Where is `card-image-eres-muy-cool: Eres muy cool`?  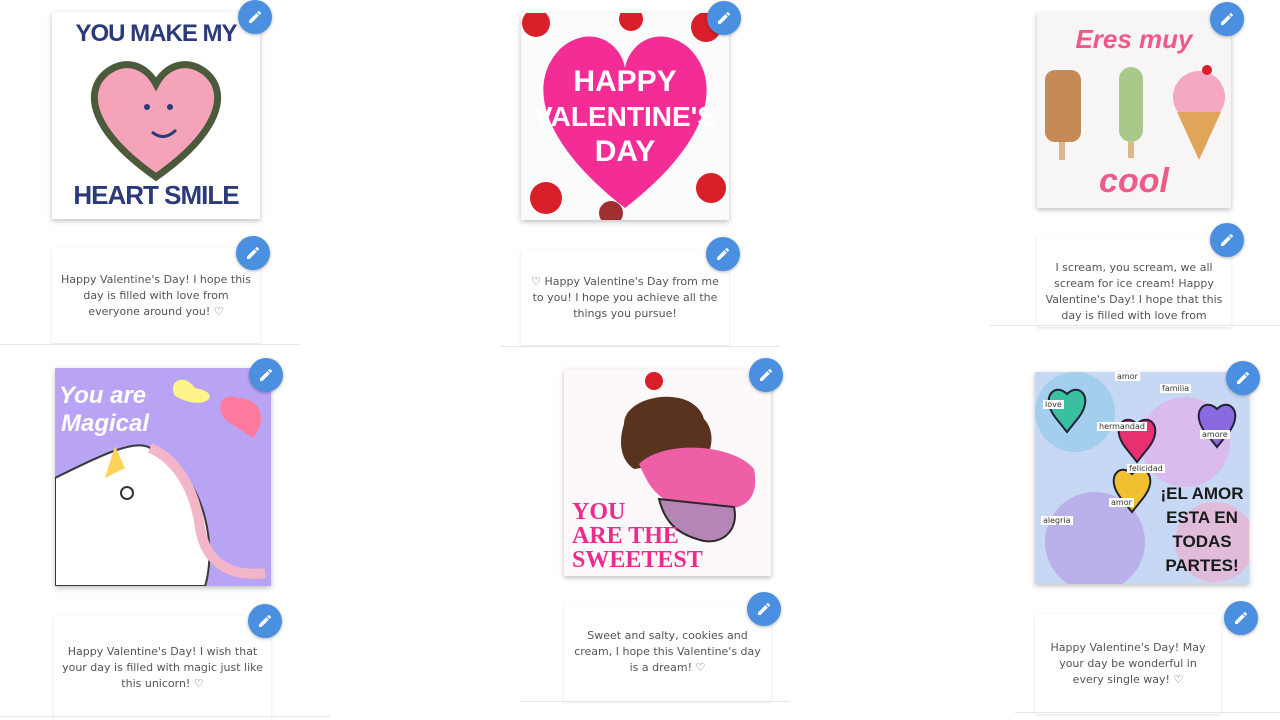 card-image-eres-muy-cool: Eres muy cool is located at coordinates (1134, 110).